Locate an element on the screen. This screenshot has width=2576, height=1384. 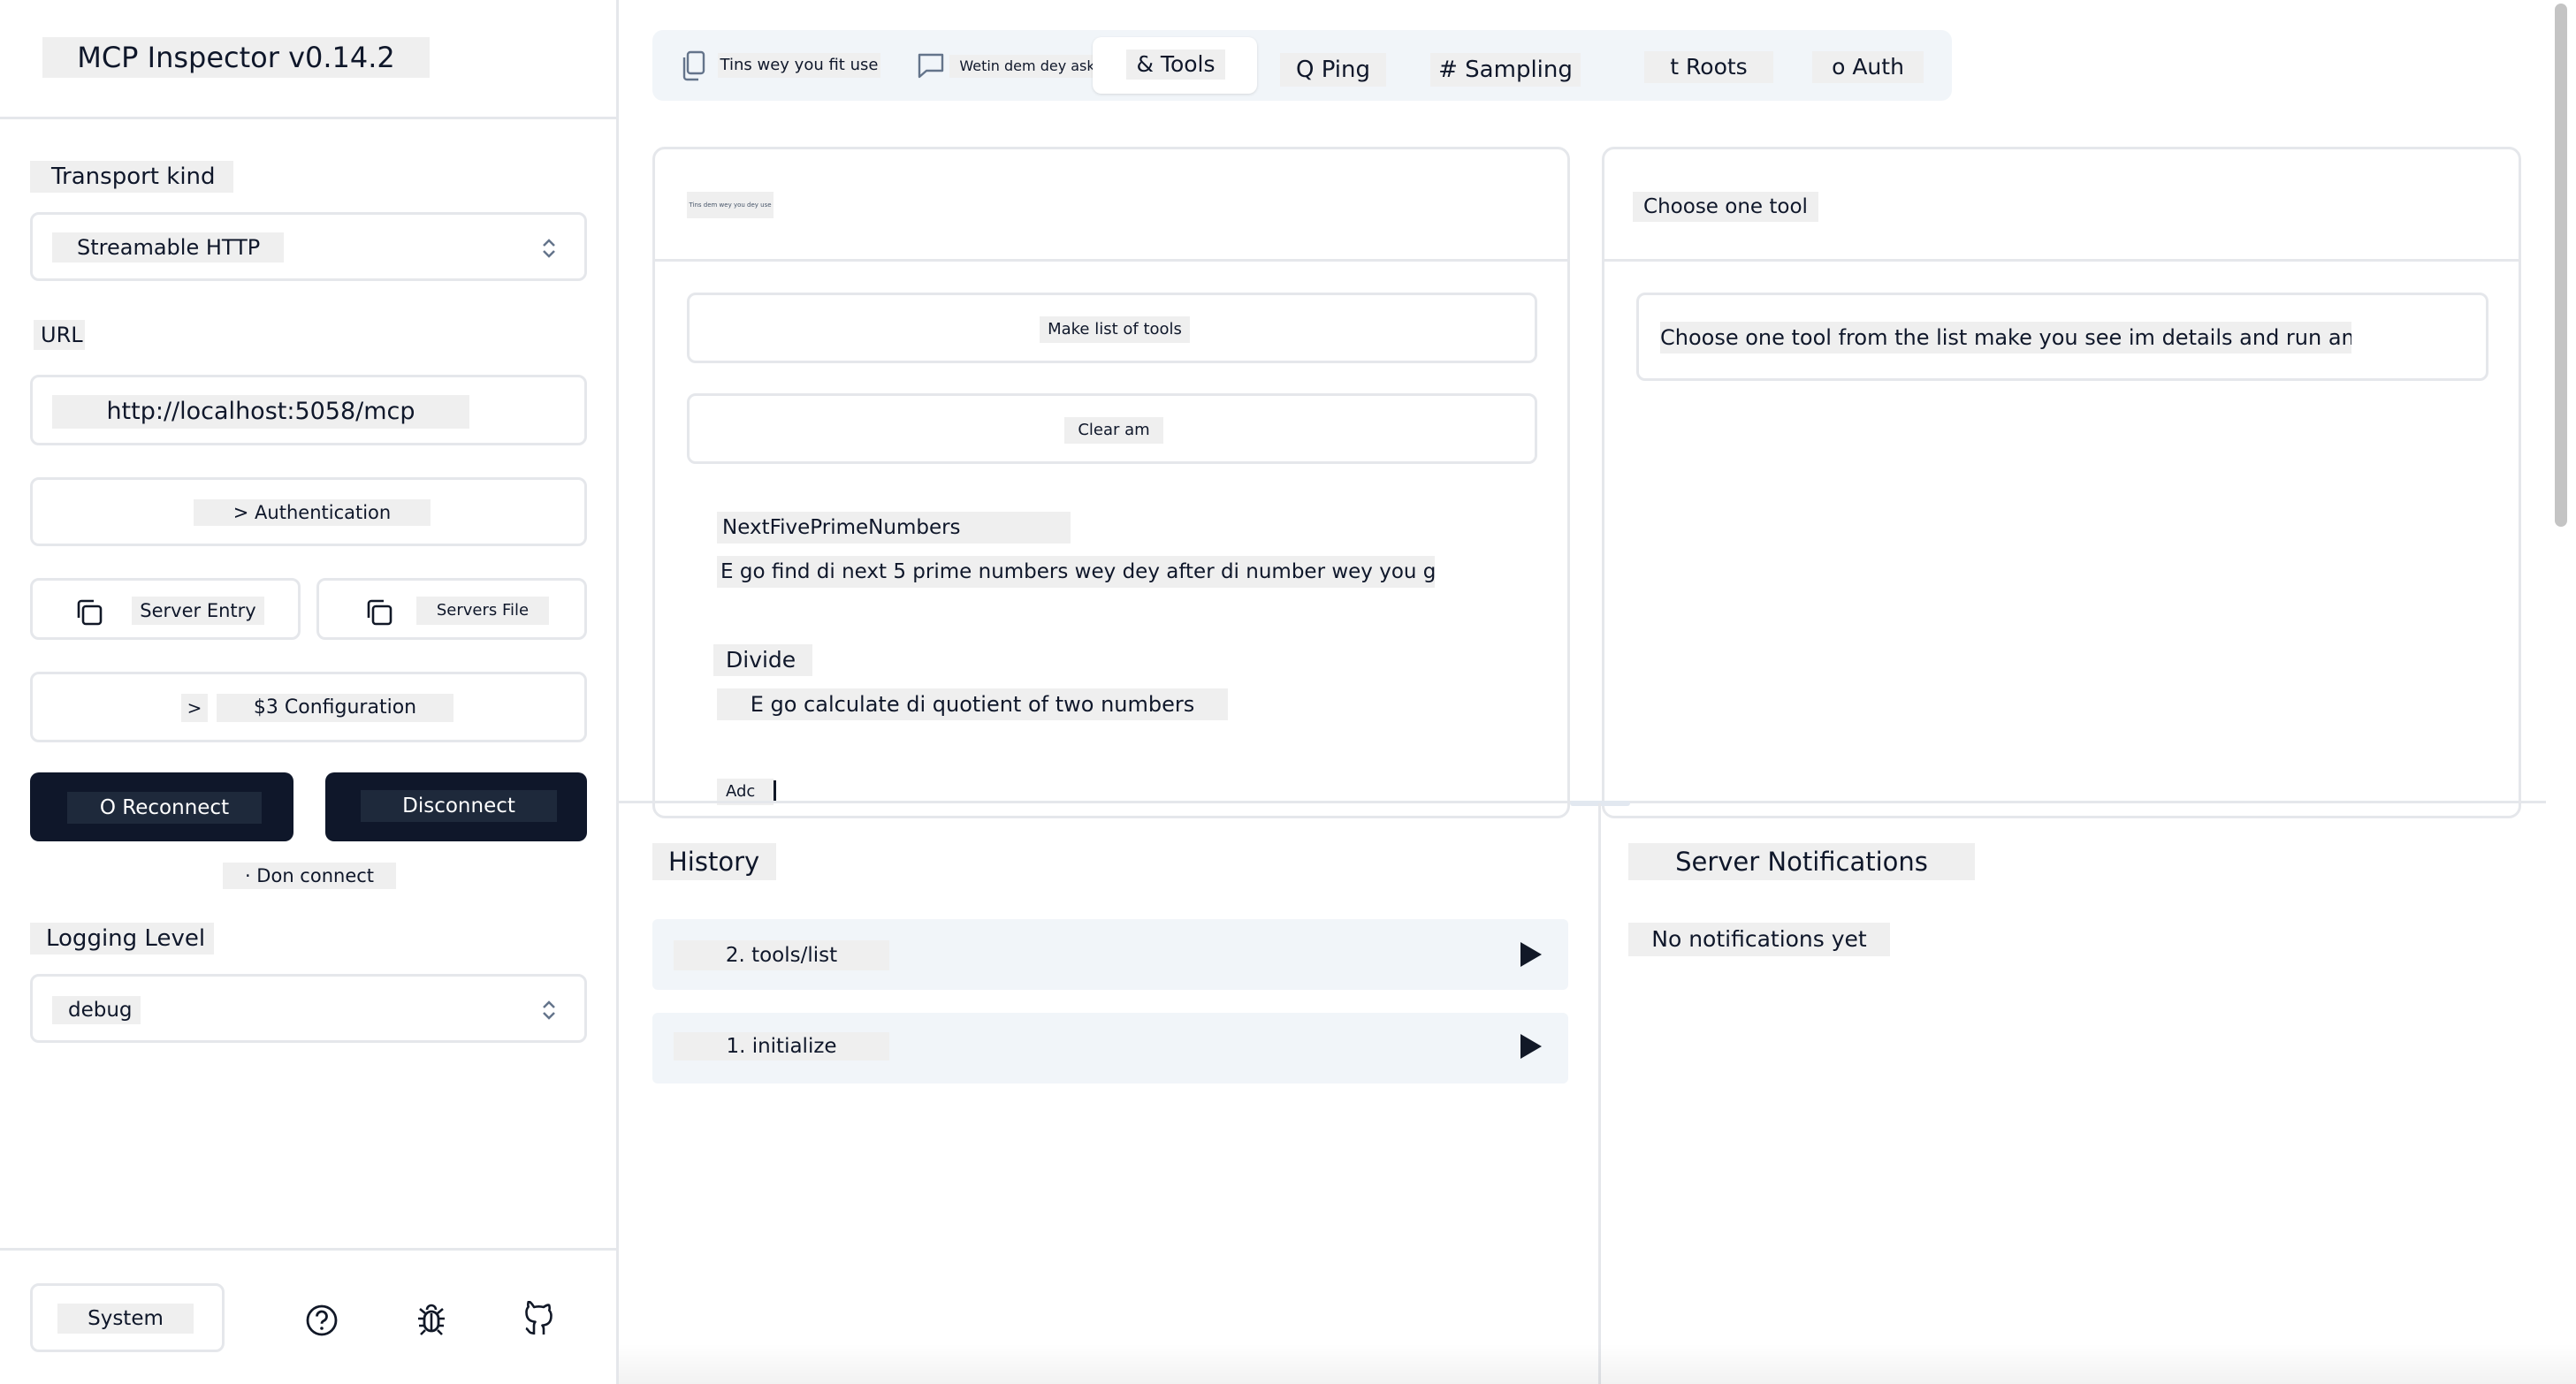
theme-select: System is located at coordinates (127, 1317).